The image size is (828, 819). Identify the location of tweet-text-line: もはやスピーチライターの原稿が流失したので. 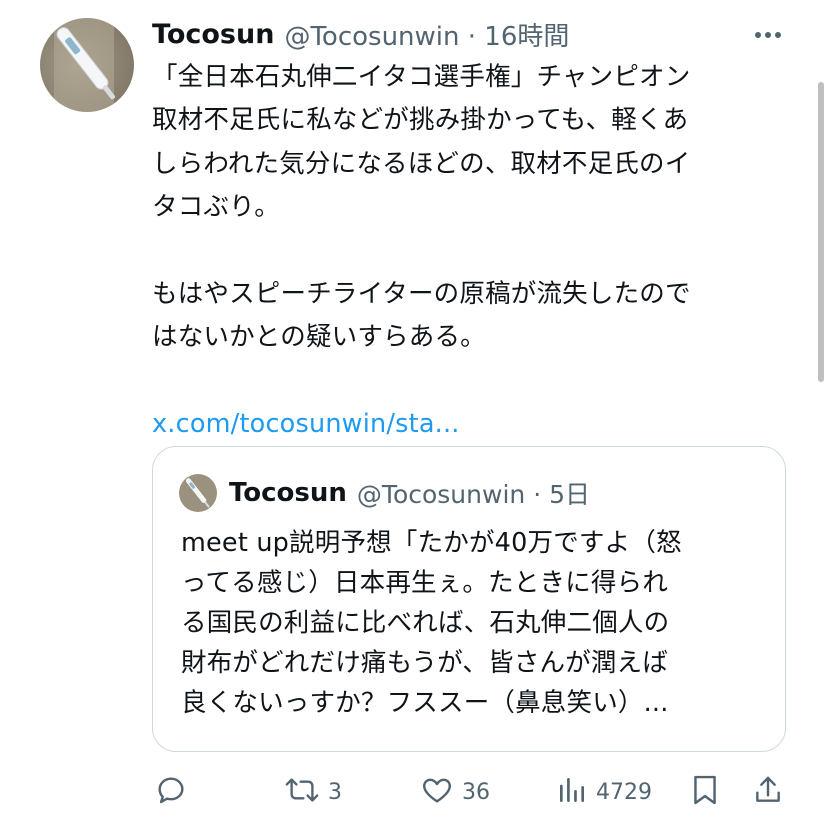
(421, 293).